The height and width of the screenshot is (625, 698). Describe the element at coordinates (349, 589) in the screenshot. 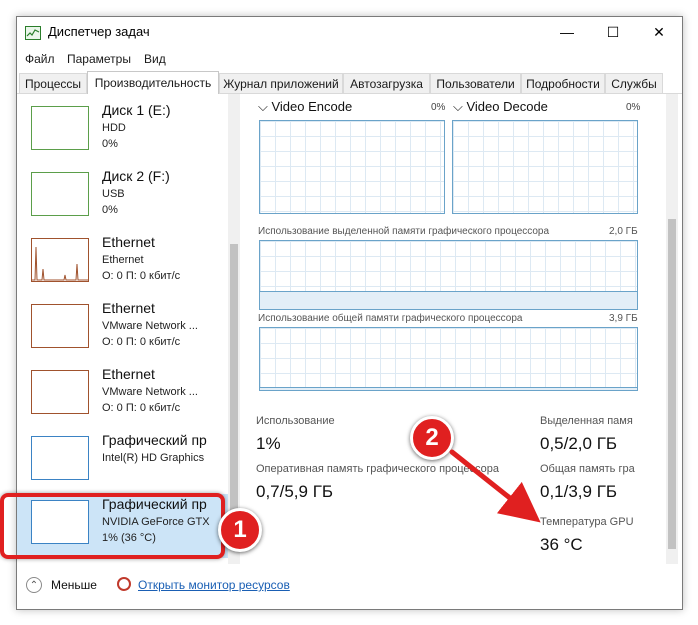

I see `footer: ⌃ Меньше Открыть монитор ресурсов` at that location.